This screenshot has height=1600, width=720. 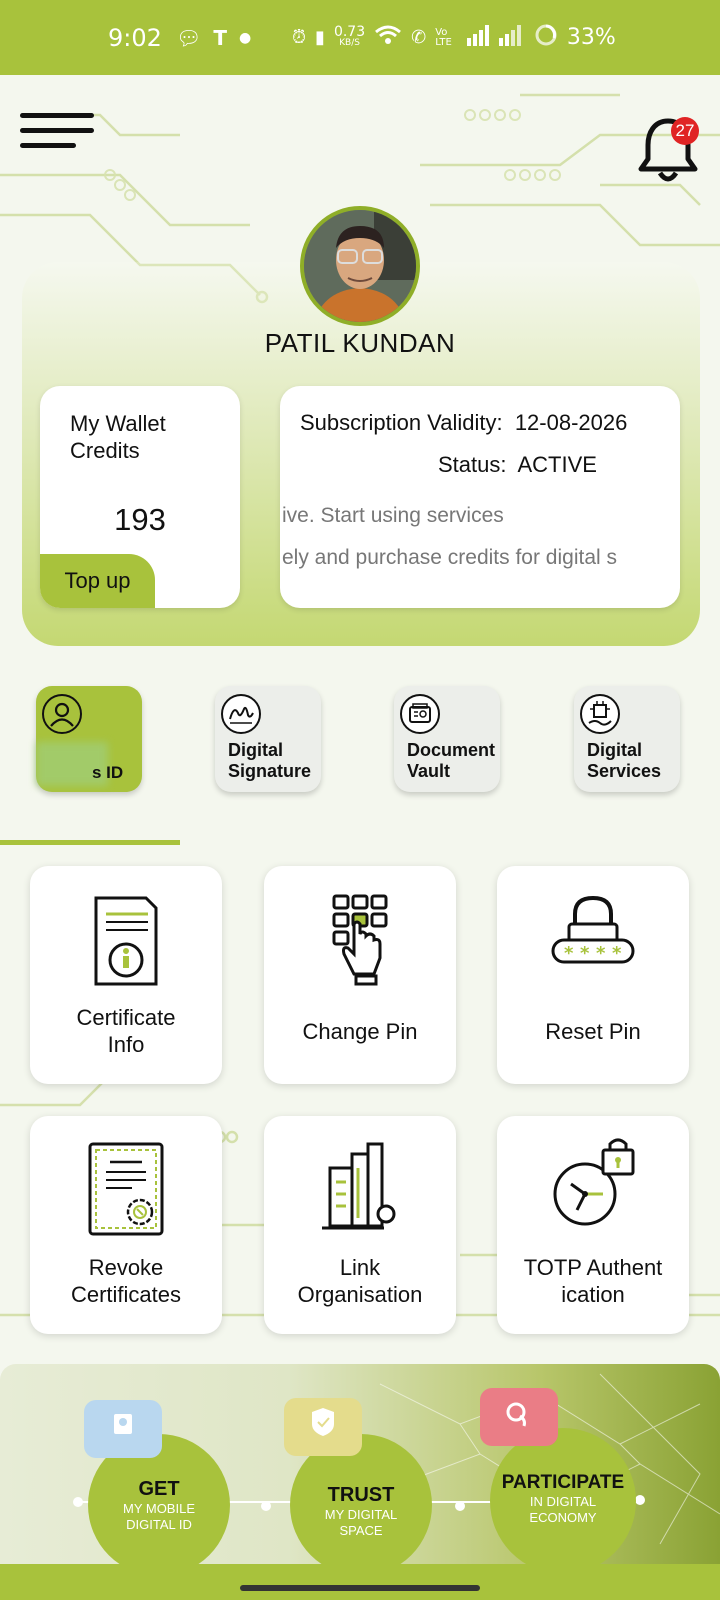 What do you see at coordinates (268, 739) in the screenshot?
I see `tab-digital-signature: Digital Signature` at bounding box center [268, 739].